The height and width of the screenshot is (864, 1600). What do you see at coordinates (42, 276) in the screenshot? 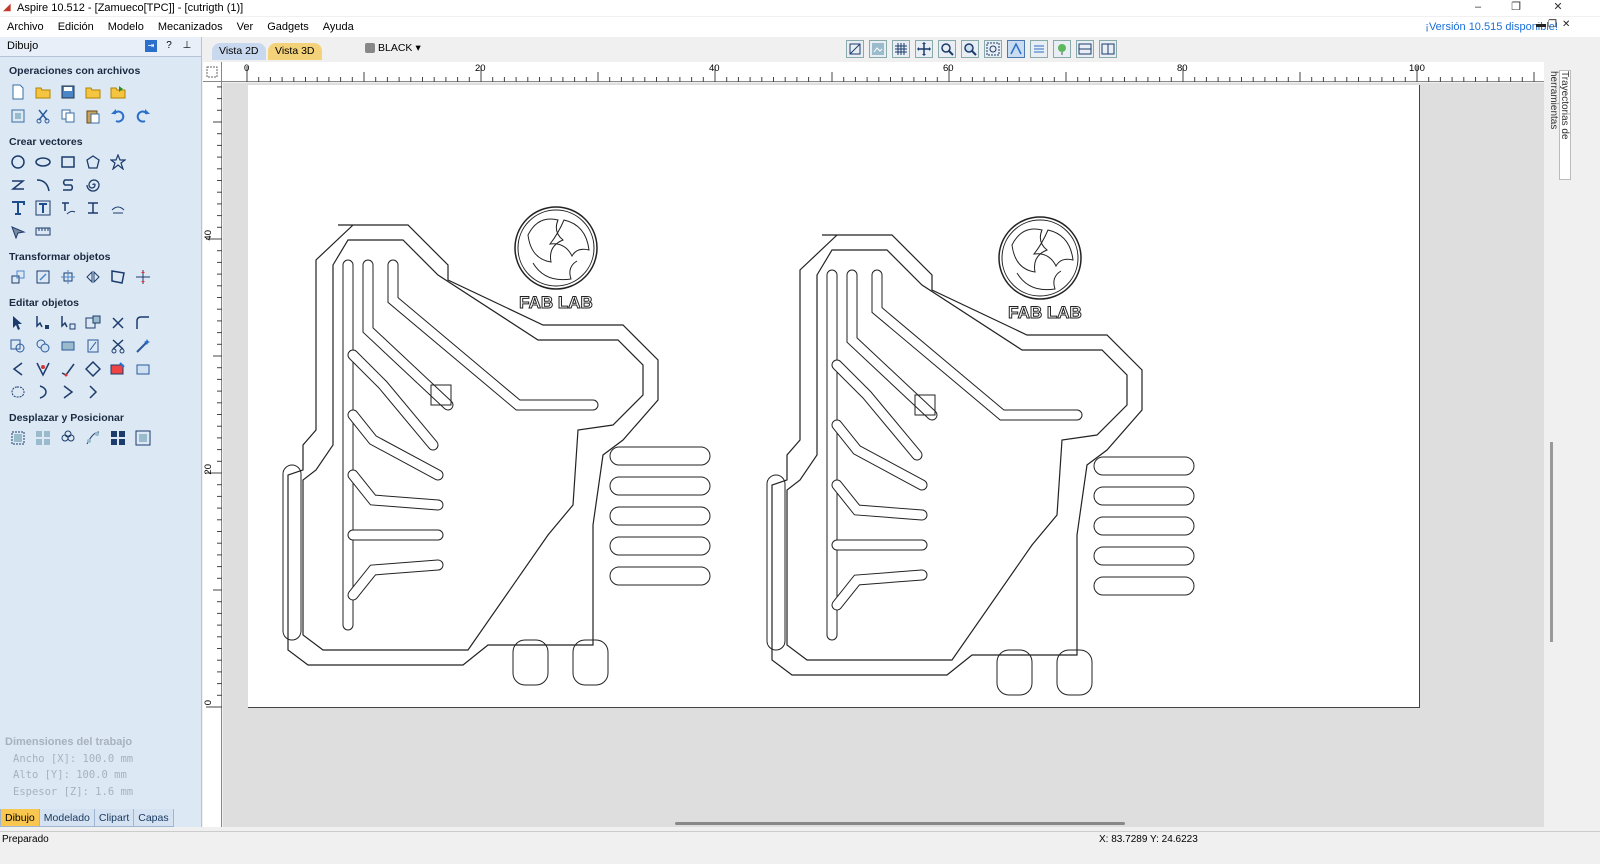
I see `scale-tool-icon` at bounding box center [42, 276].